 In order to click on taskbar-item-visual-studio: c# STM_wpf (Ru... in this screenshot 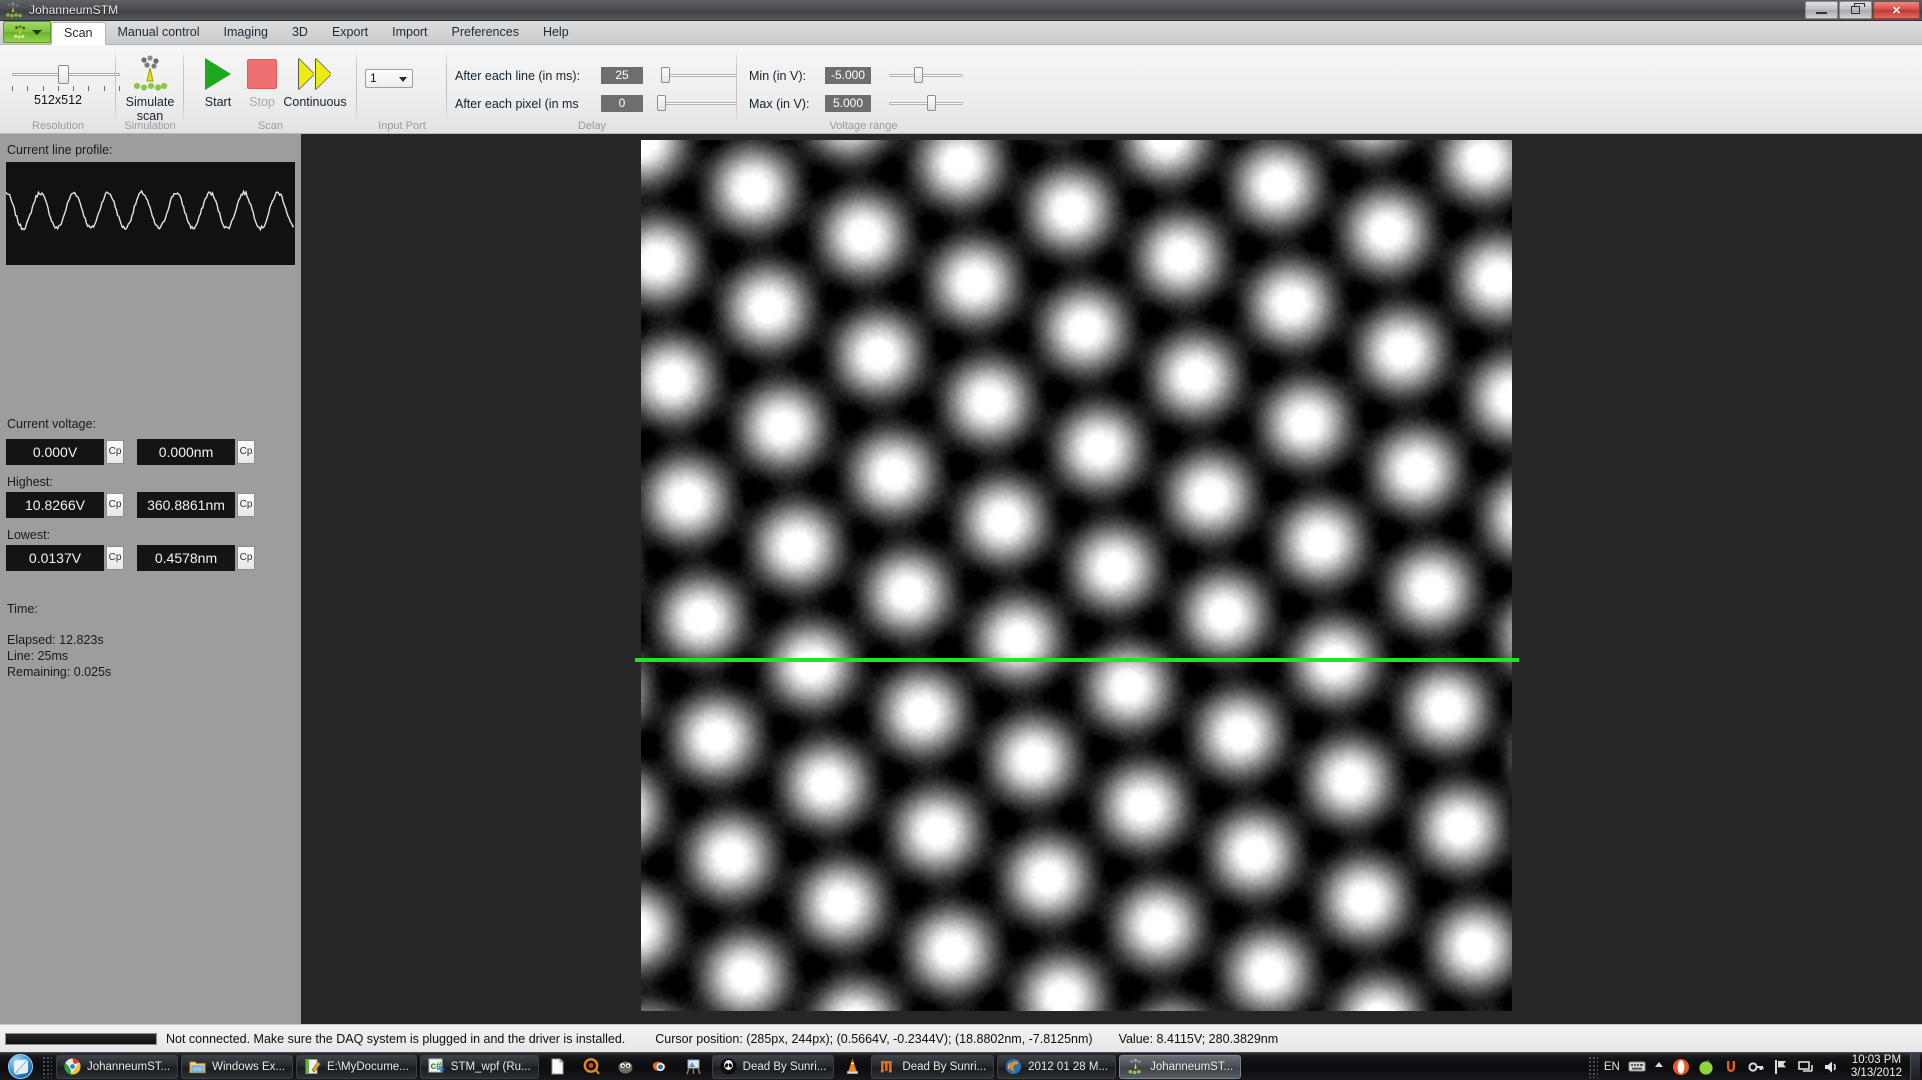, I will do `click(479, 1066)`.